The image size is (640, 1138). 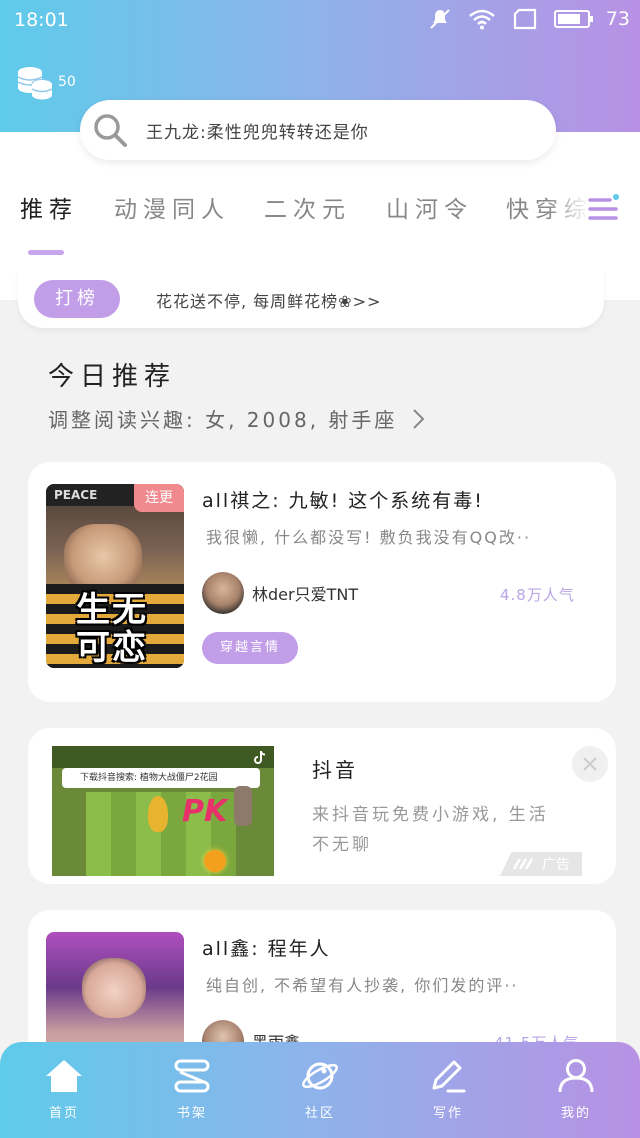 I want to click on ad-image-sun, so click(x=215, y=861).